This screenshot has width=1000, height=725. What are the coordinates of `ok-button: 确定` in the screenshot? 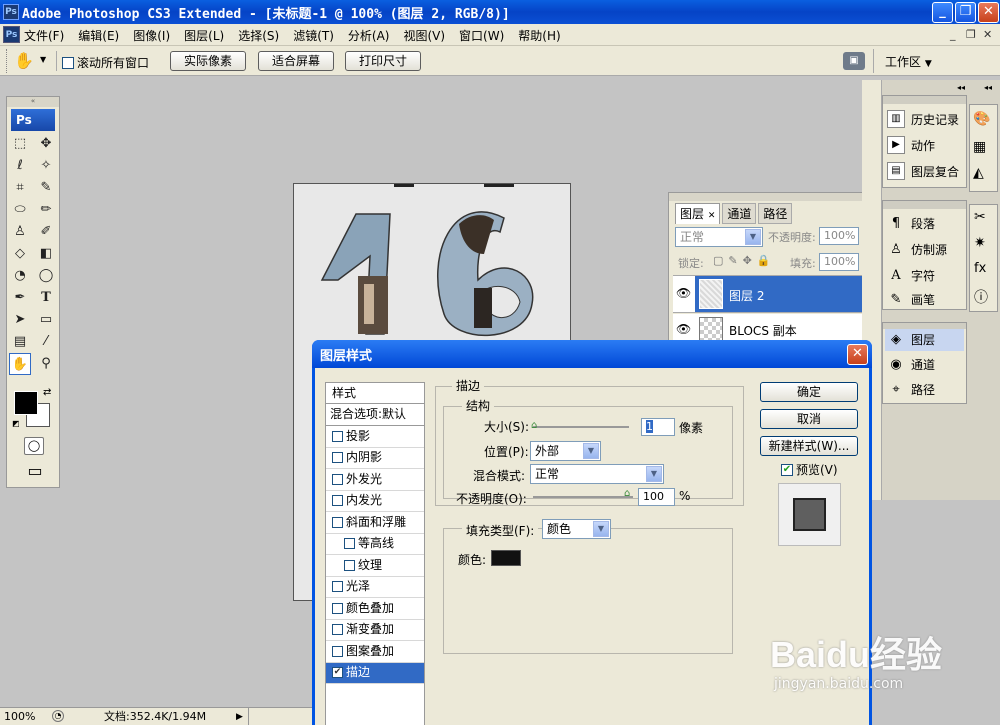 It's located at (809, 392).